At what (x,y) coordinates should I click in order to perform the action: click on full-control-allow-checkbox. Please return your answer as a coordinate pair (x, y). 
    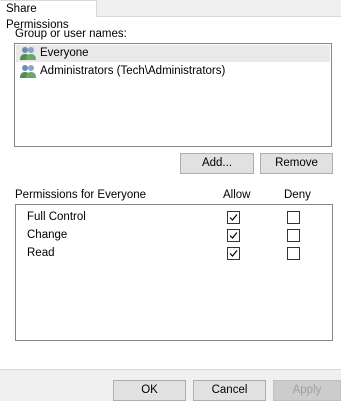
    Looking at the image, I should click on (233, 217).